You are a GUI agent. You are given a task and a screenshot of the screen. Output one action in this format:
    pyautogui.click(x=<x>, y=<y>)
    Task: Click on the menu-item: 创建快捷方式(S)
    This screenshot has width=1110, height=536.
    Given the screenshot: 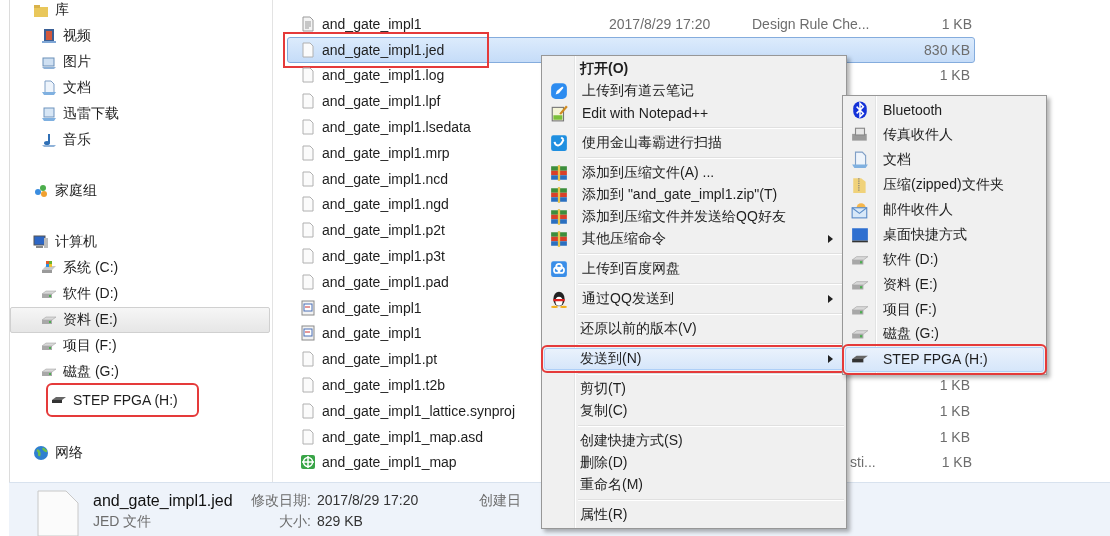 What is the action you would take?
    pyautogui.click(x=694, y=441)
    